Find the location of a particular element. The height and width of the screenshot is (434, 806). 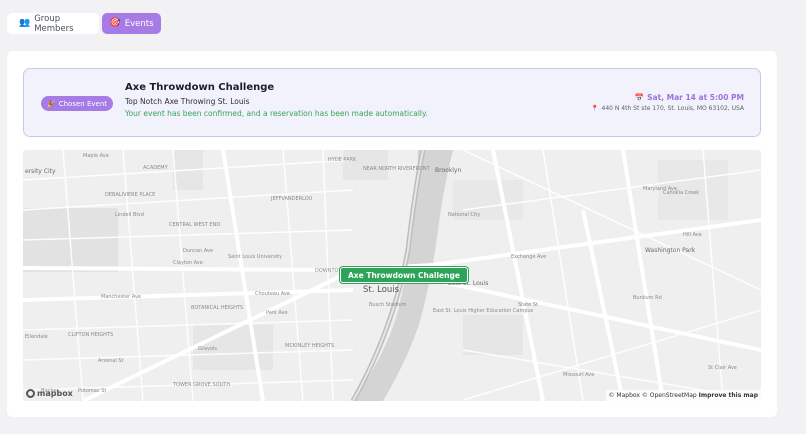

map-label: CENTRAL WEST END is located at coordinates (195, 225).